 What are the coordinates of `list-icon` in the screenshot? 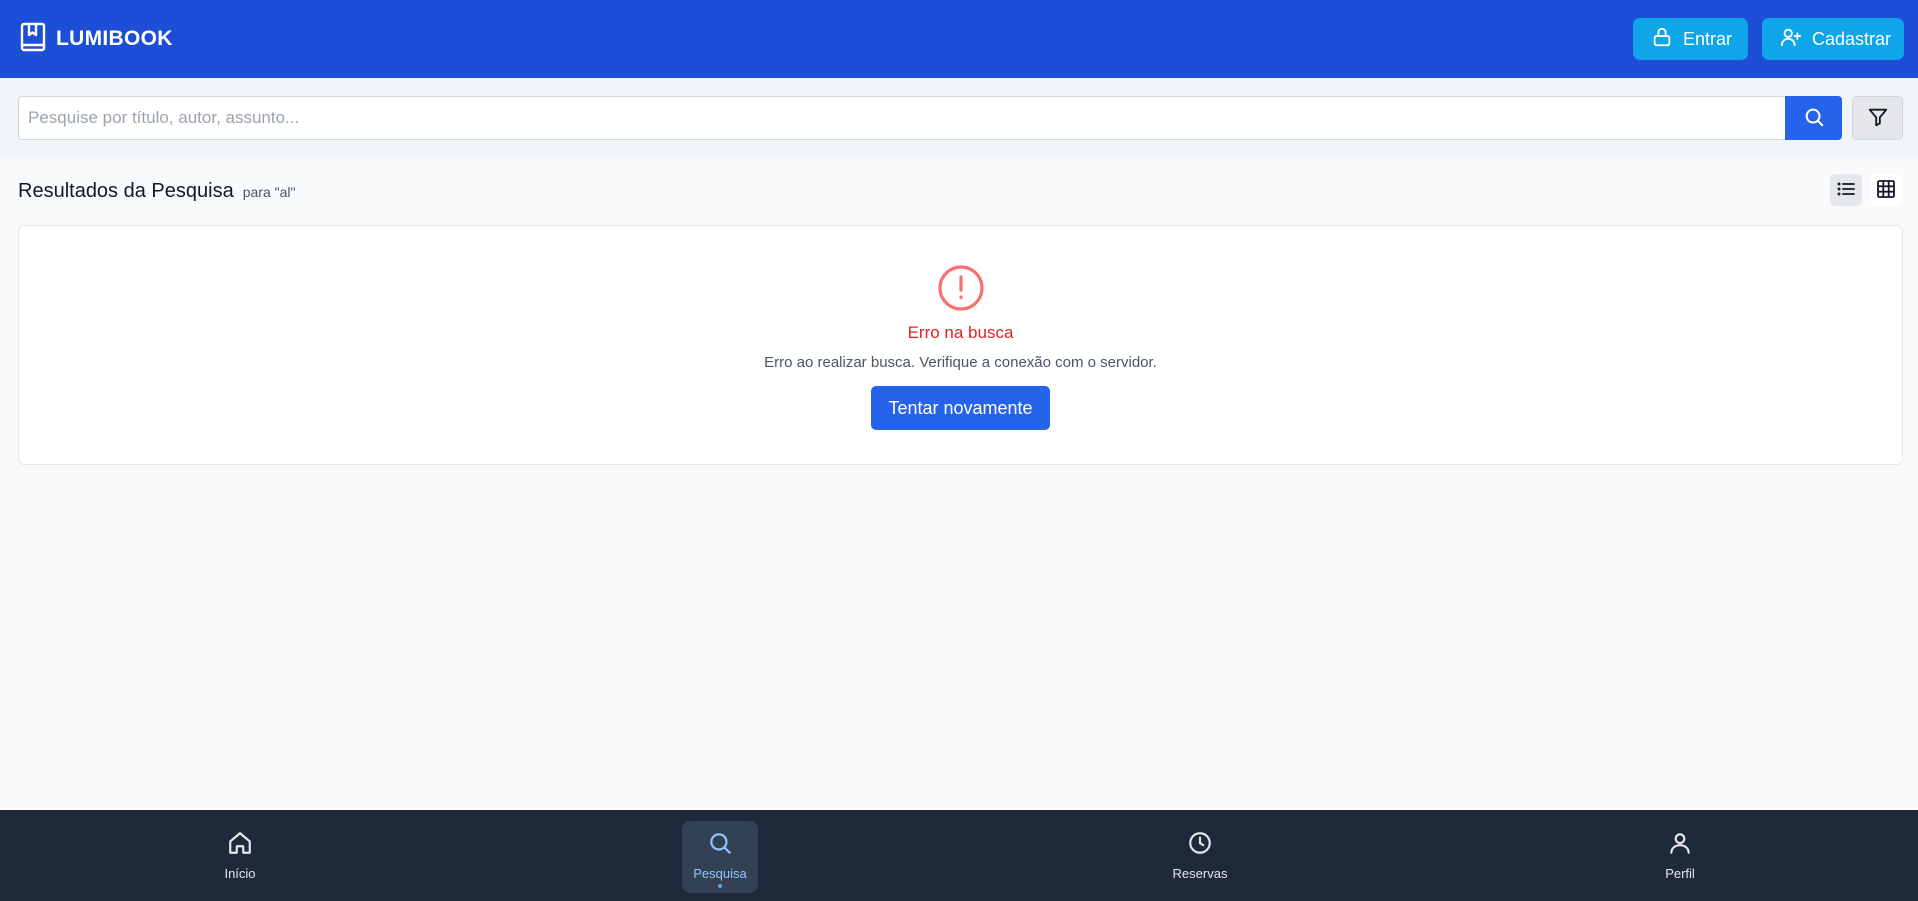 It's located at (1846, 190).